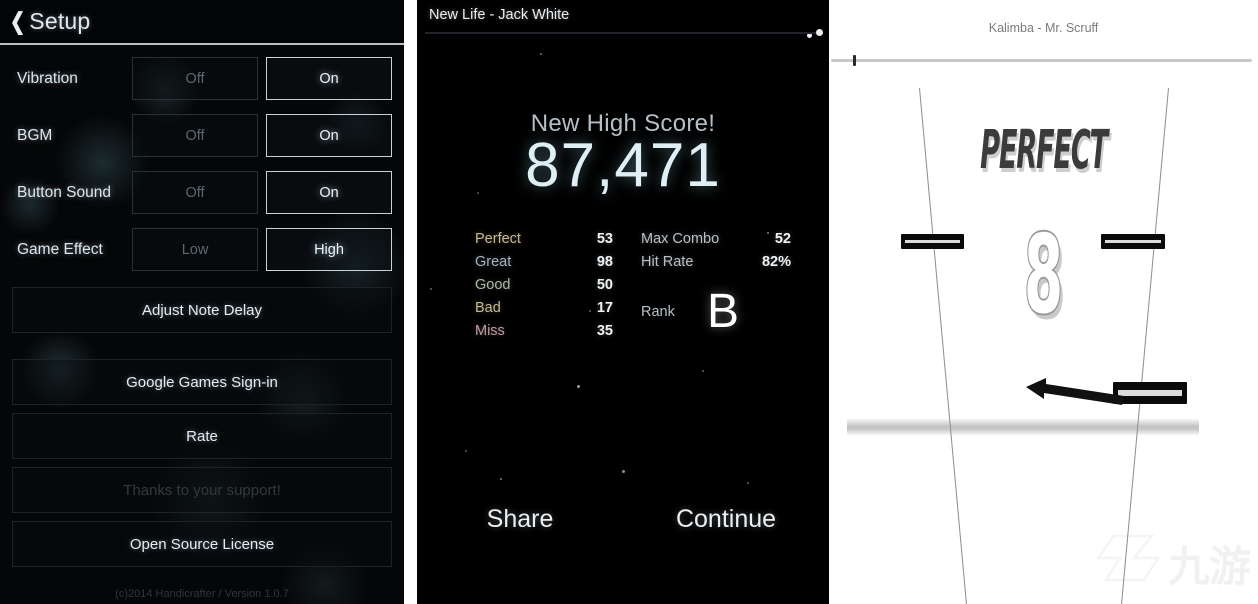 The image size is (1258, 604). I want to click on option-label: Button Sound, so click(64, 192).